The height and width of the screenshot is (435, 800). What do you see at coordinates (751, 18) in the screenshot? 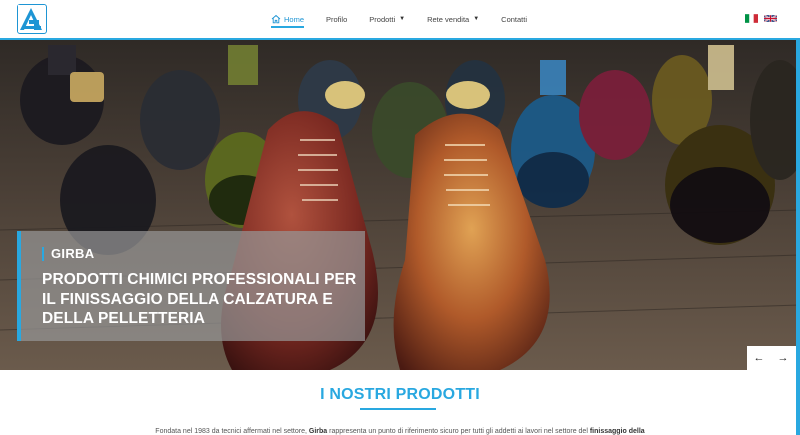
I see `italian-flag-icon` at bounding box center [751, 18].